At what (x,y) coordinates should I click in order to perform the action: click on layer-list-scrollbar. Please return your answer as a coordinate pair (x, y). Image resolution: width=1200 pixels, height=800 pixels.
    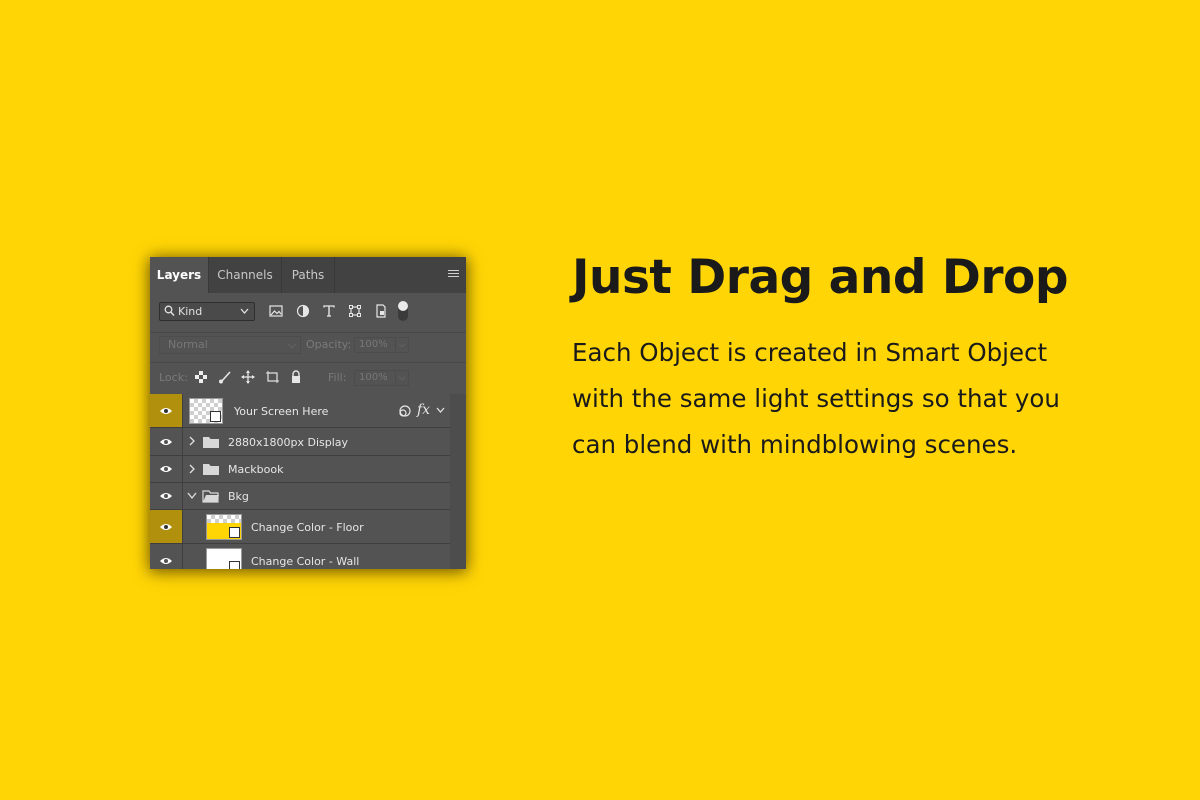
    Looking at the image, I should click on (458, 481).